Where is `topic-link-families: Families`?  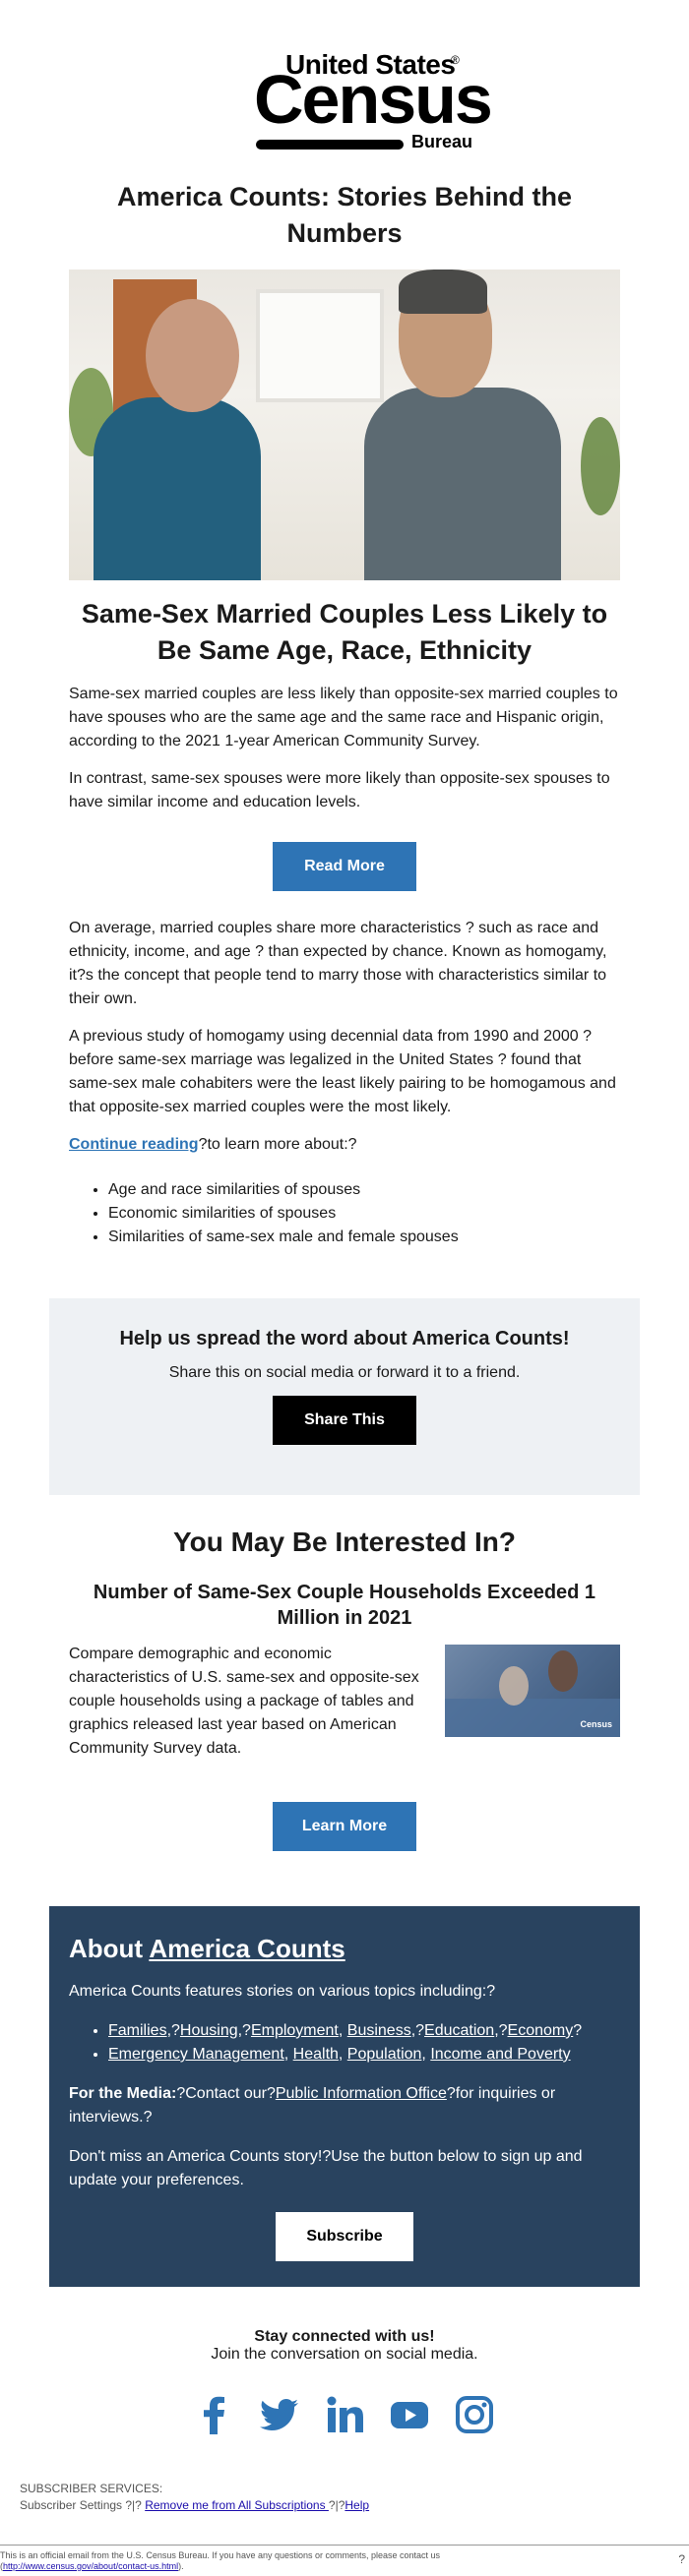
topic-link-families: Families is located at coordinates (137, 2030).